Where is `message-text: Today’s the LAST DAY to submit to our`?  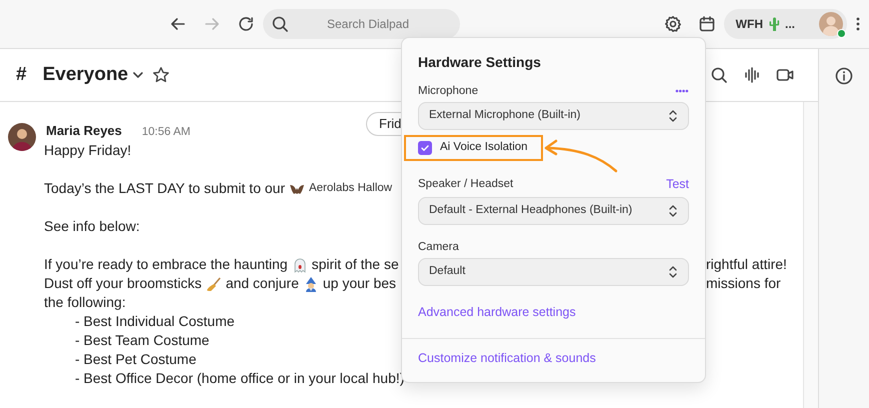
message-text: Today’s the LAST DAY to submit to our is located at coordinates (164, 188).